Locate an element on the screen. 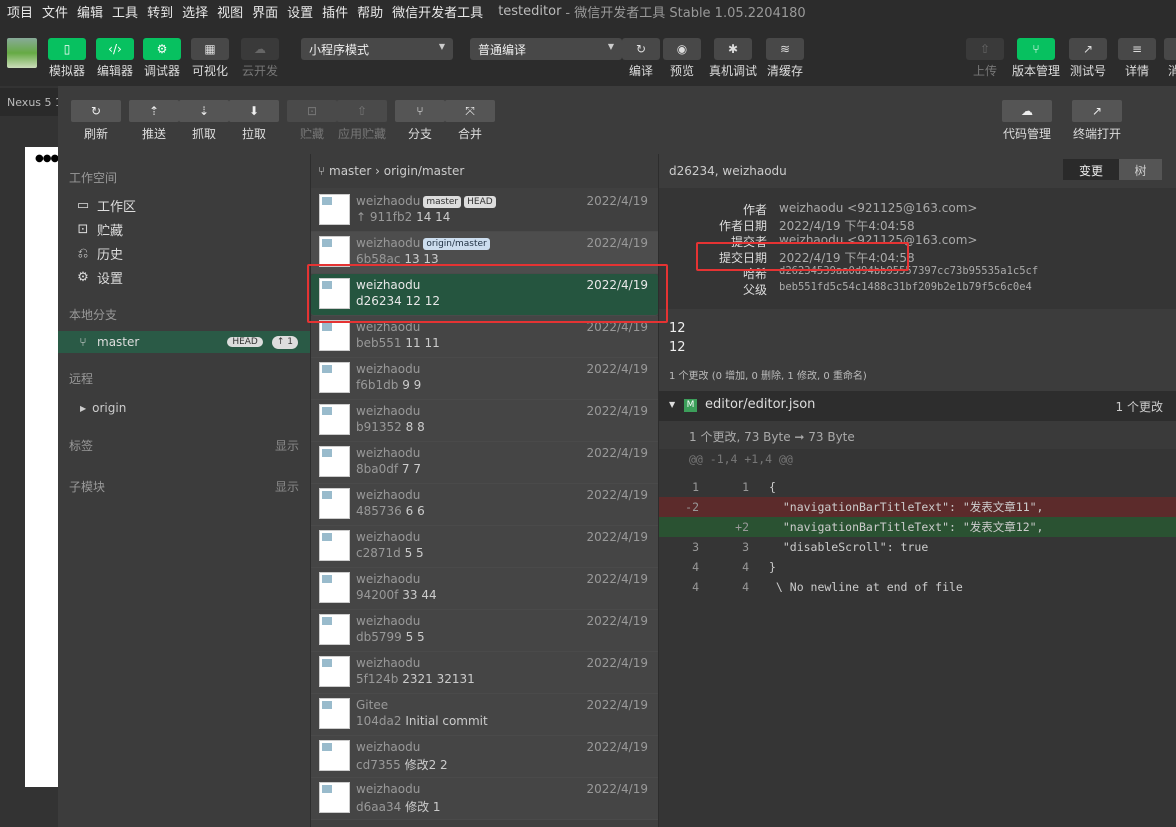 The height and width of the screenshot is (827, 1176). code-icon: ‹/› is located at coordinates (115, 49).